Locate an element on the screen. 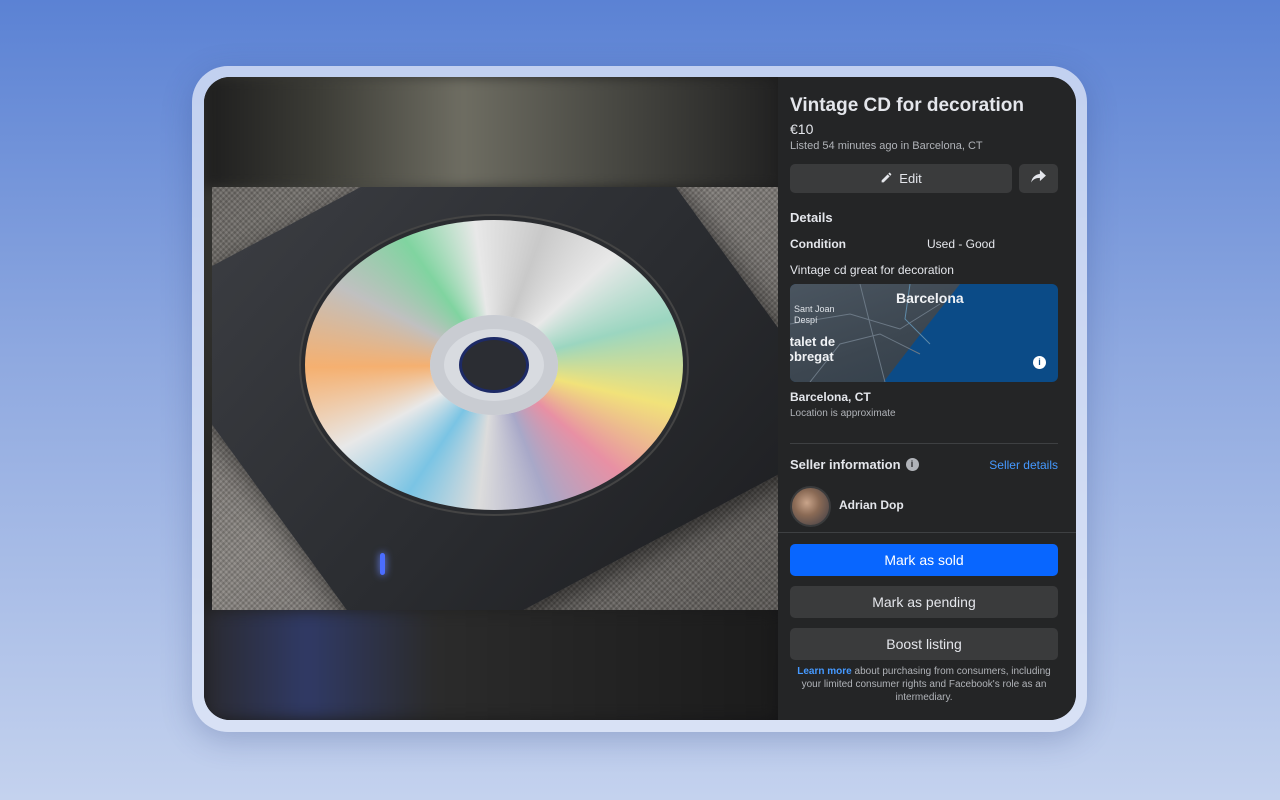 Image resolution: width=1280 pixels, height=800 pixels. seller-heading-label: Seller information is located at coordinates (845, 464).